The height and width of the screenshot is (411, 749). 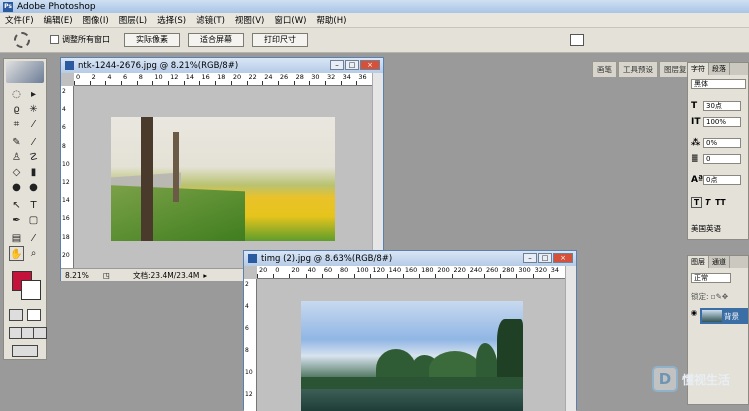 I want to click on well-tab-brushes: 画笔, so click(x=604, y=69).